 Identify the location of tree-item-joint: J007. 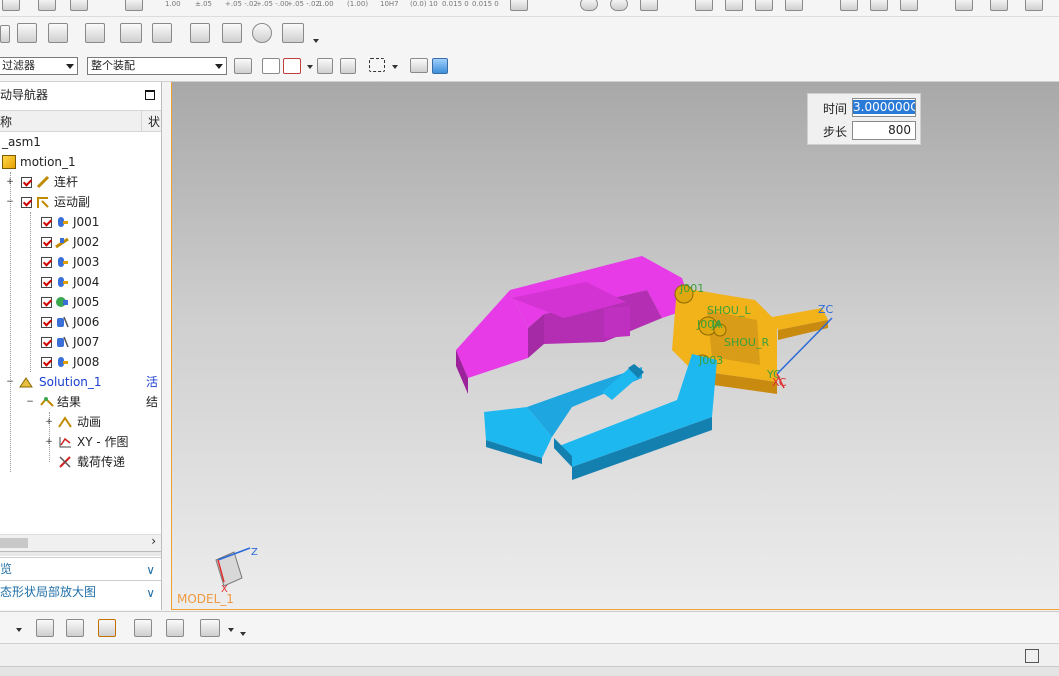
(80, 342).